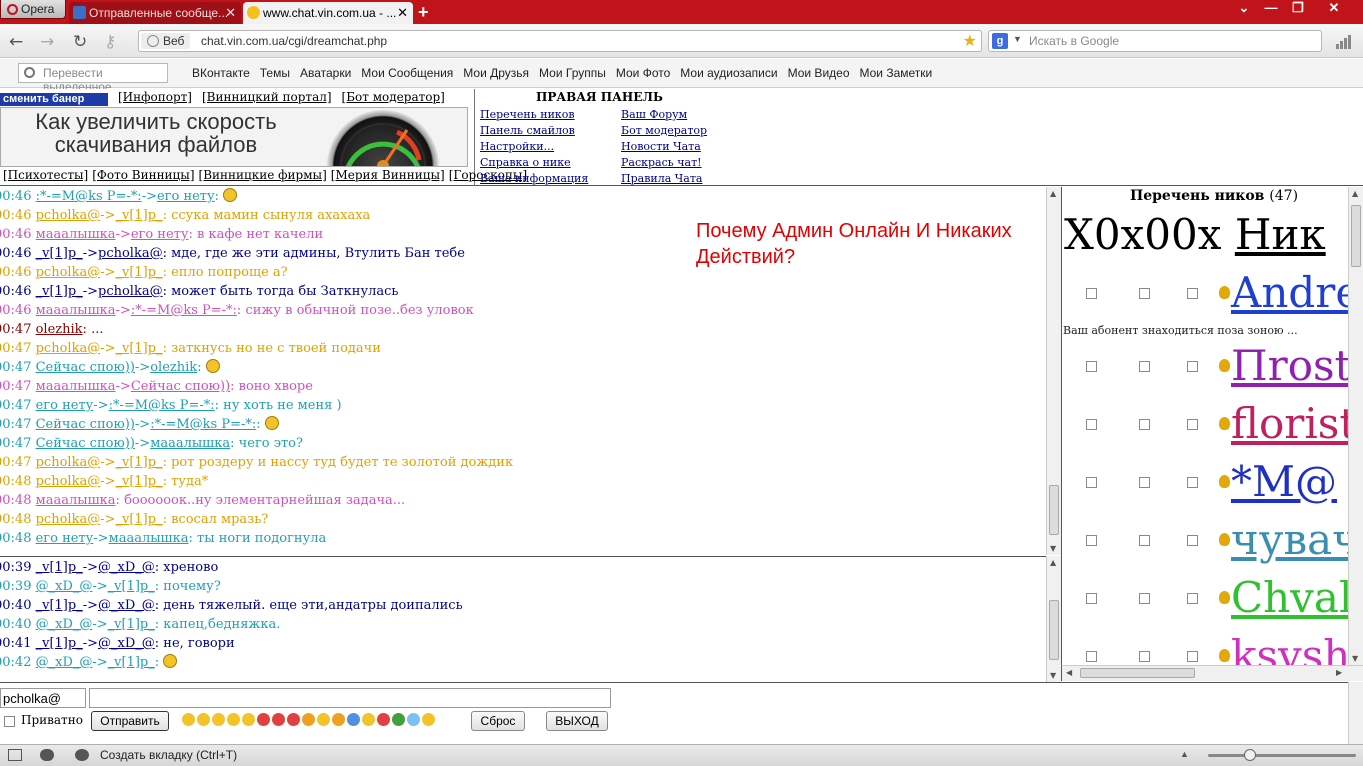  I want to click on recipient-nick-field: pcholka@, so click(43, 698).